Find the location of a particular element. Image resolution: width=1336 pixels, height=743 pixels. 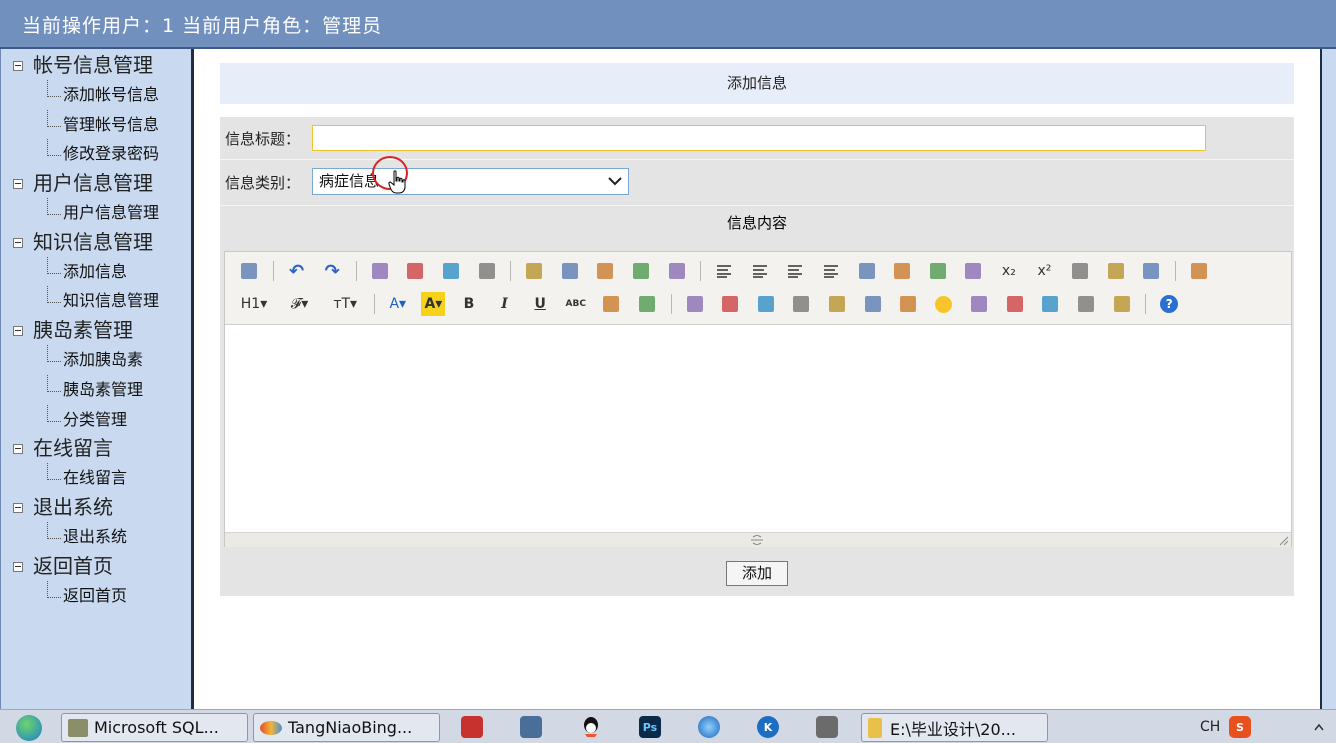

unlink-icon is located at coordinates (1122, 304).